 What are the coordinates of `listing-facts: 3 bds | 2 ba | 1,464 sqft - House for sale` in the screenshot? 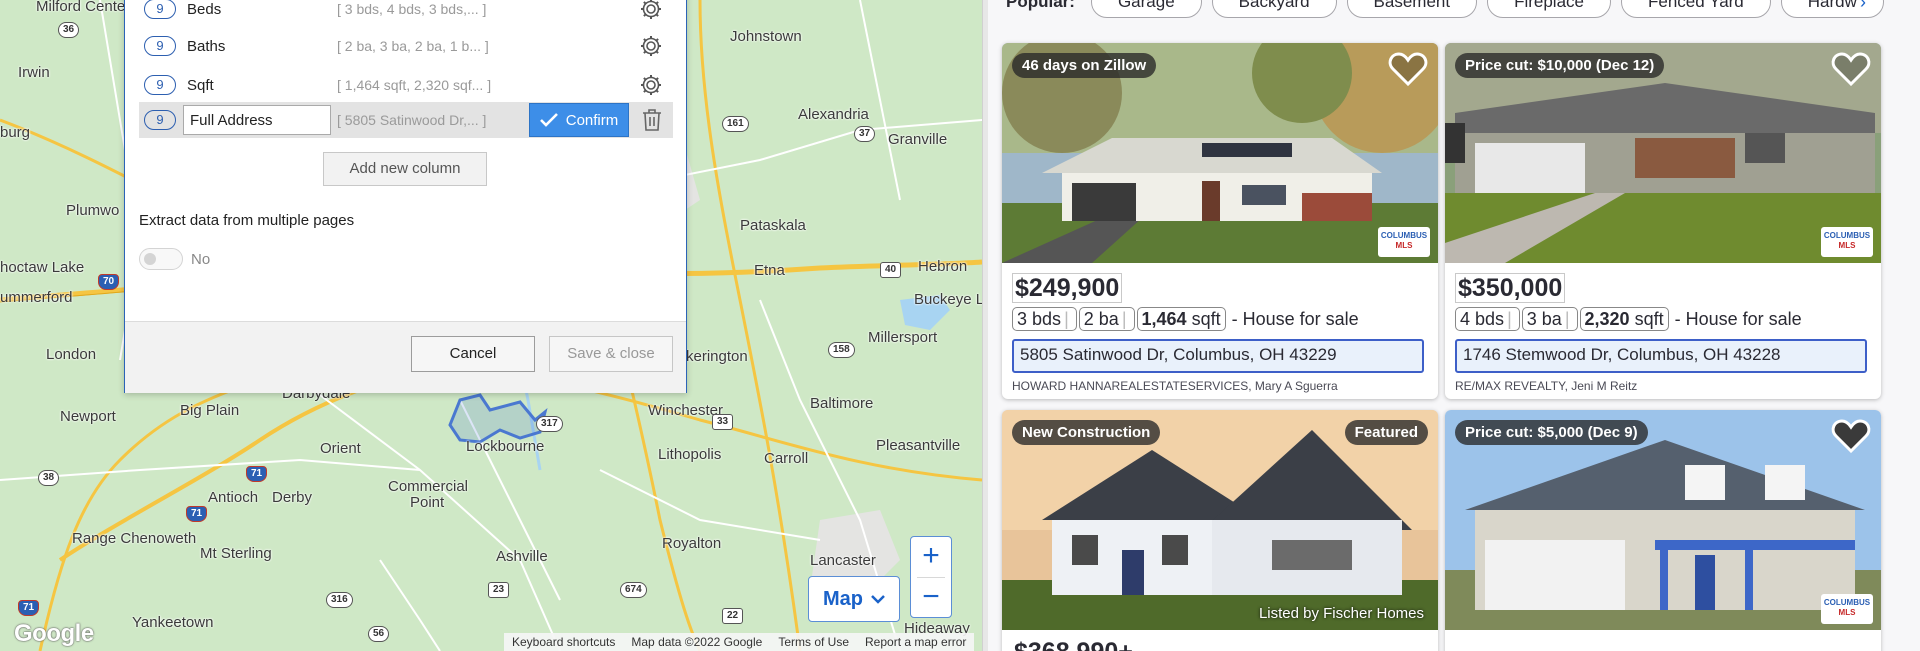 It's located at (1220, 319).